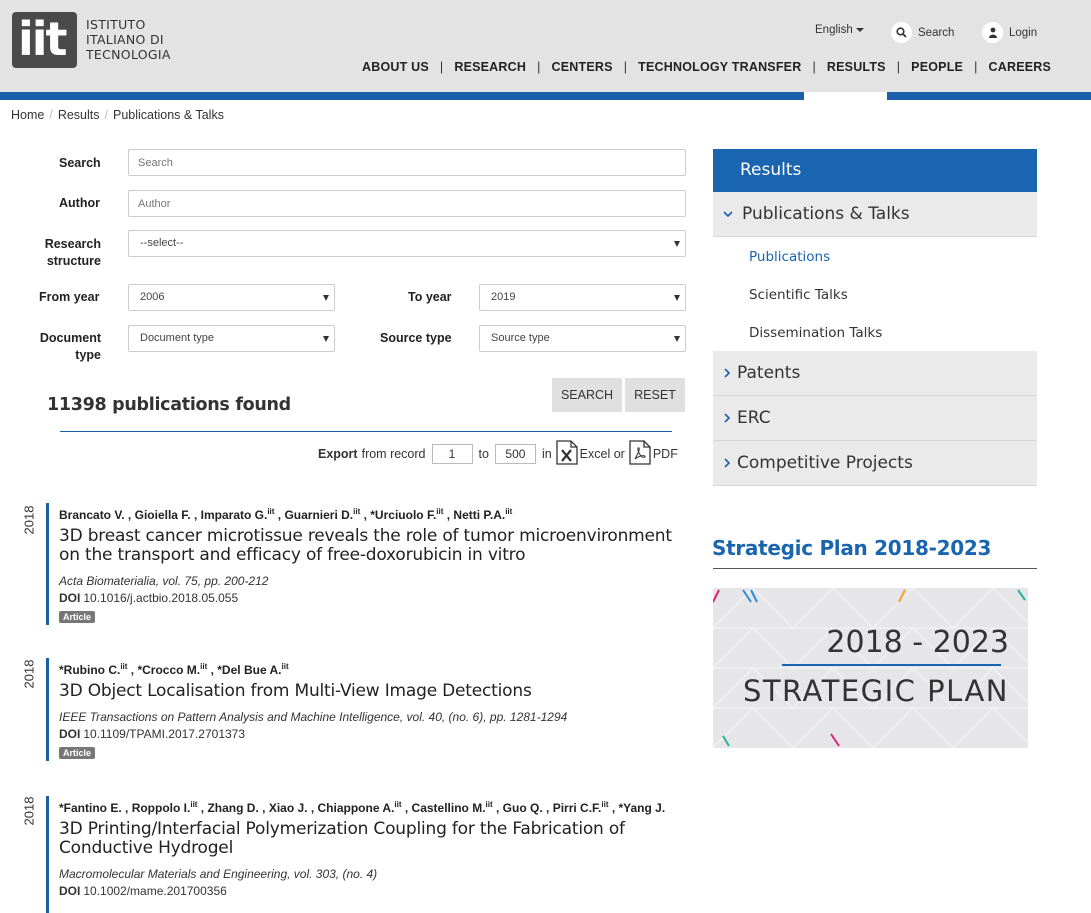 This screenshot has width=1091, height=913. I want to click on author-link: *Del Bue A., so click(249, 670).